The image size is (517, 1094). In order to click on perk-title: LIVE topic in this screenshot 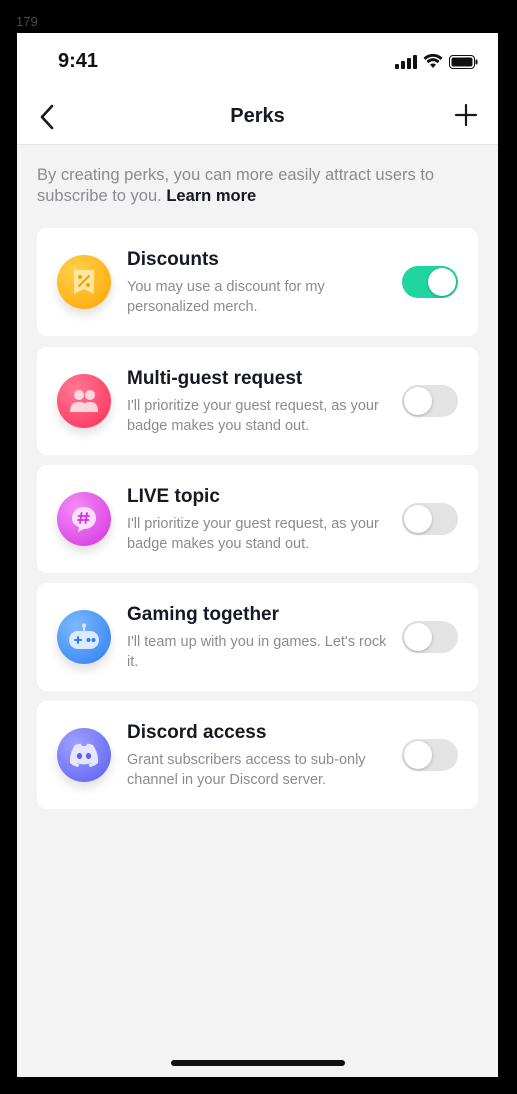, I will do `click(173, 496)`.